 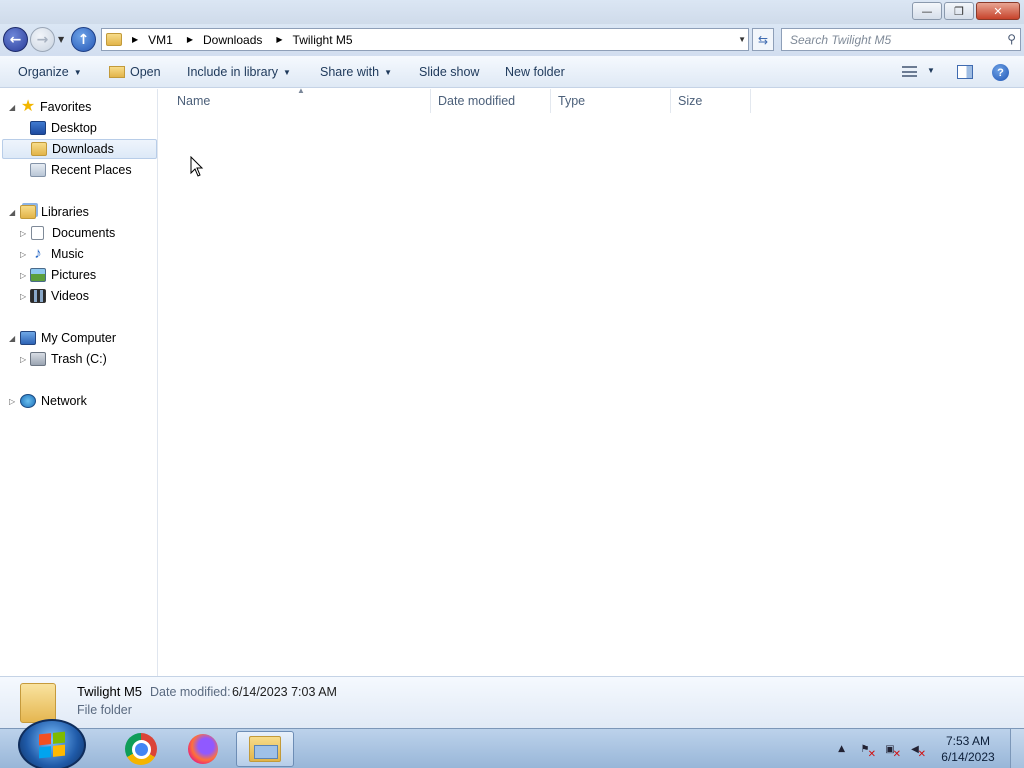 What do you see at coordinates (301, 90) in the screenshot?
I see `sort-ascending-icon: ▲` at bounding box center [301, 90].